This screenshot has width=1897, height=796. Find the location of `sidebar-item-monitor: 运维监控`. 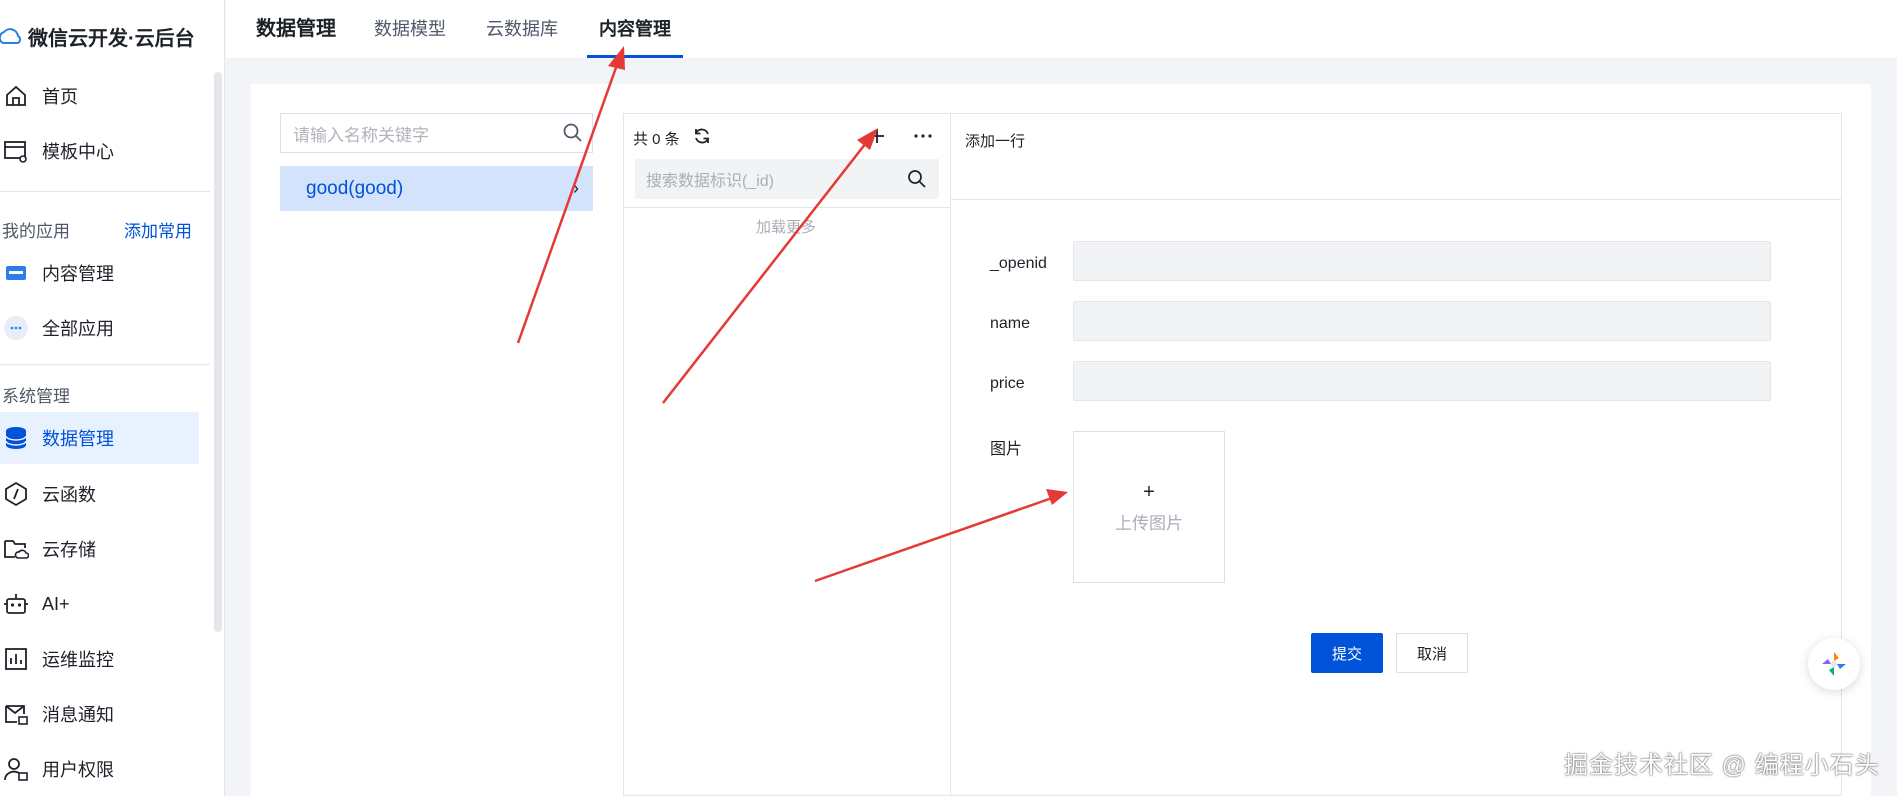

sidebar-item-monitor: 运维监控 is located at coordinates (99, 659).